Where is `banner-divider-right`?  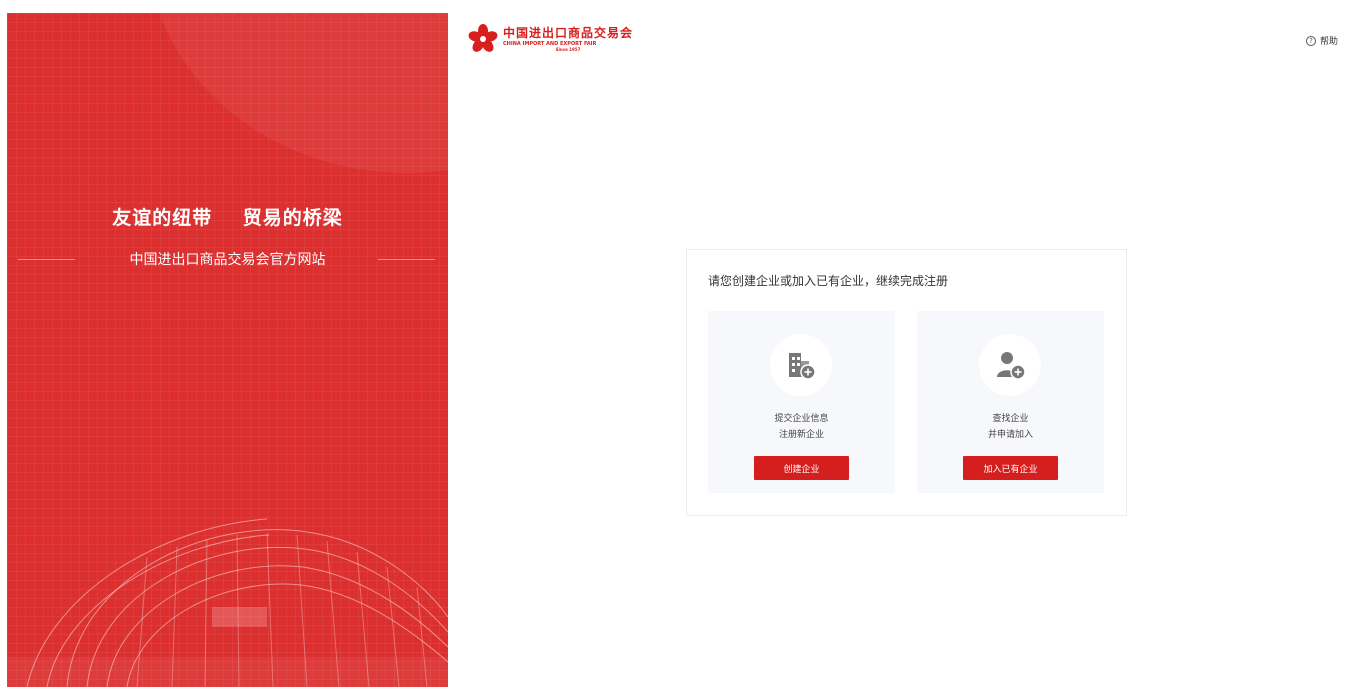 banner-divider-right is located at coordinates (406, 259).